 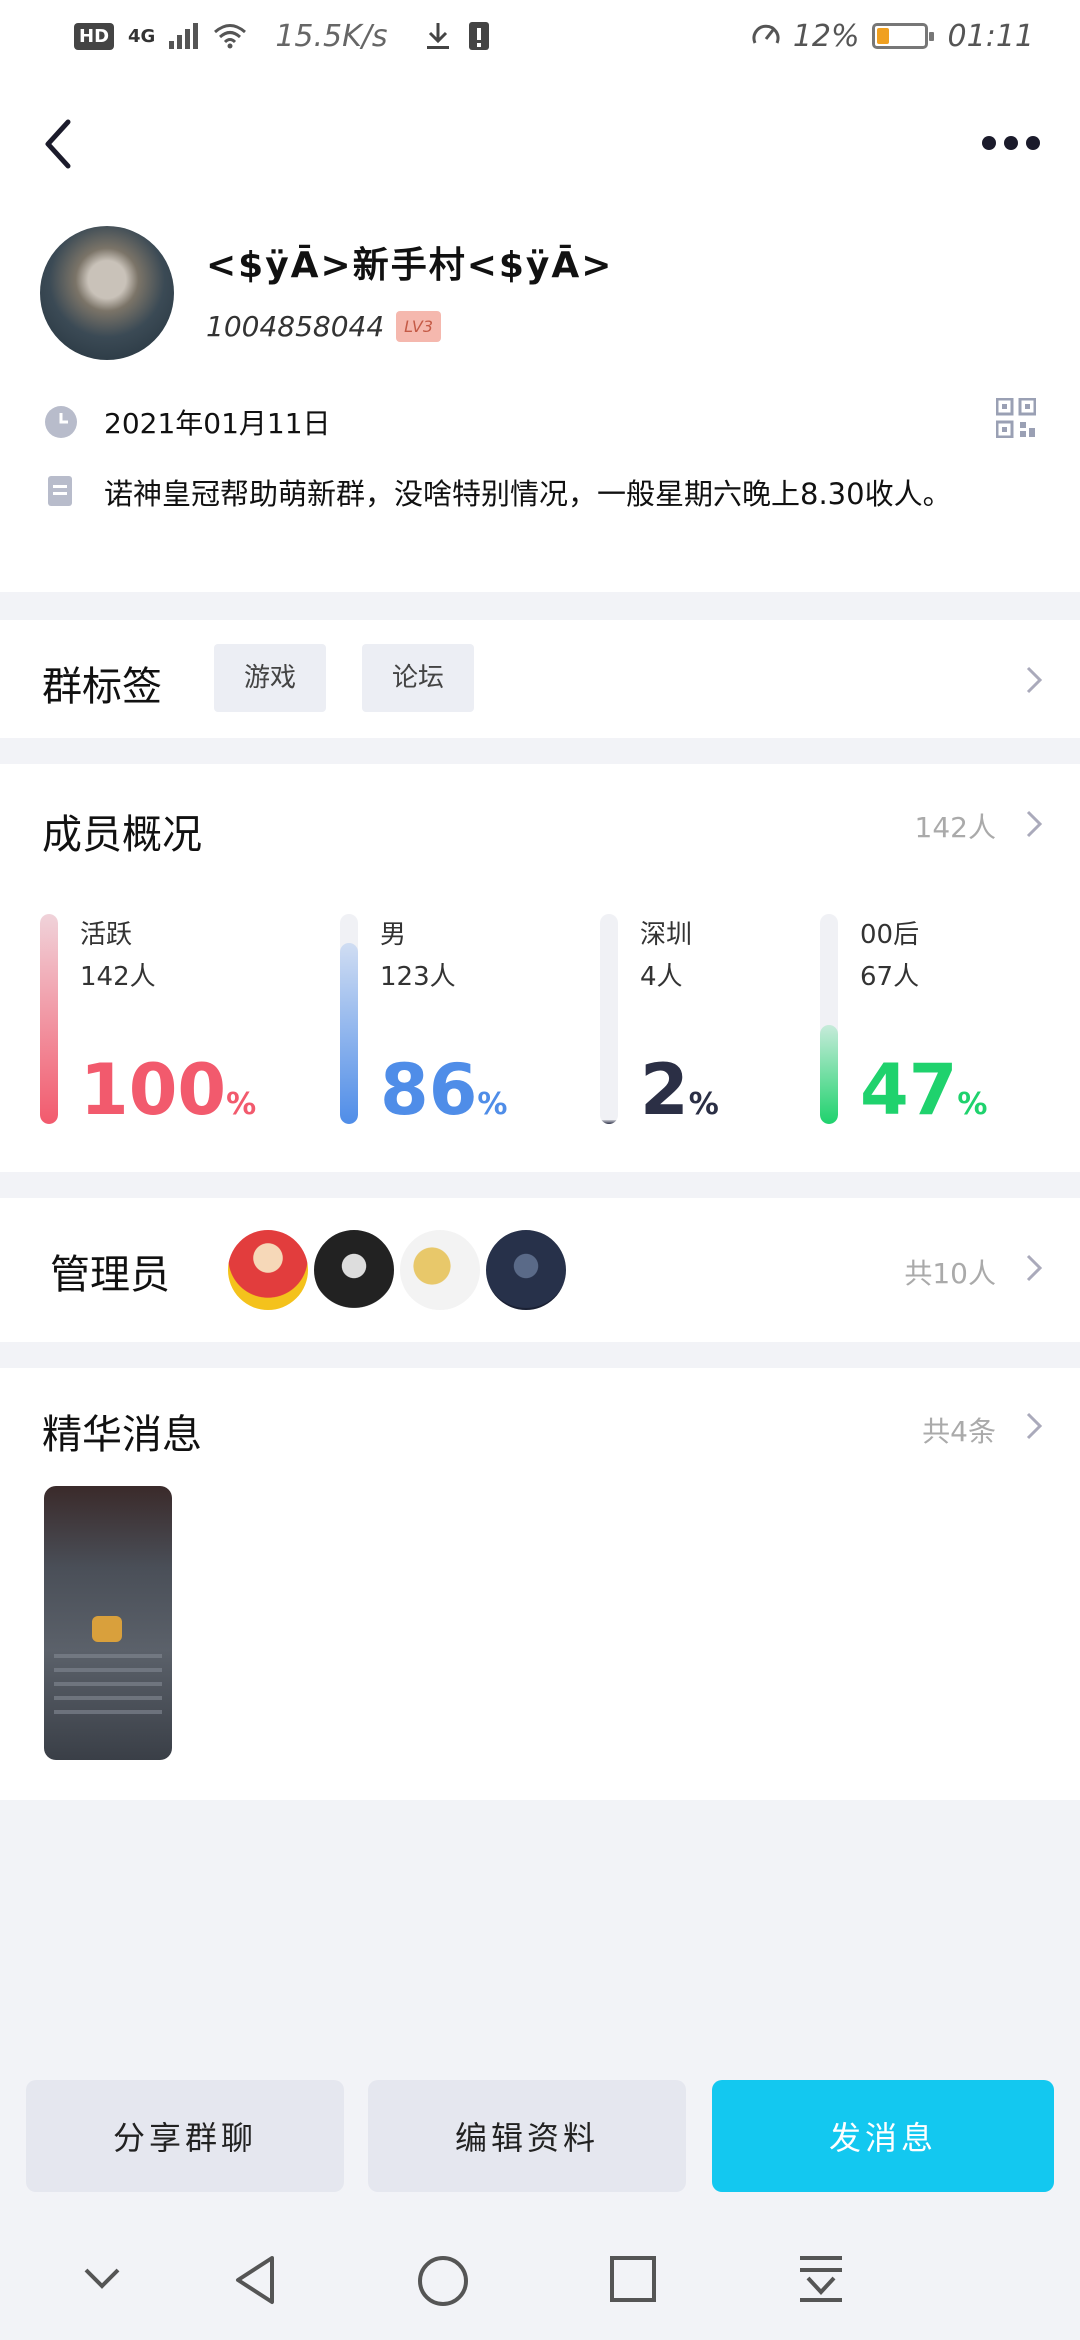 I want to click on admins-title: 管理员, so click(x=110, y=1275).